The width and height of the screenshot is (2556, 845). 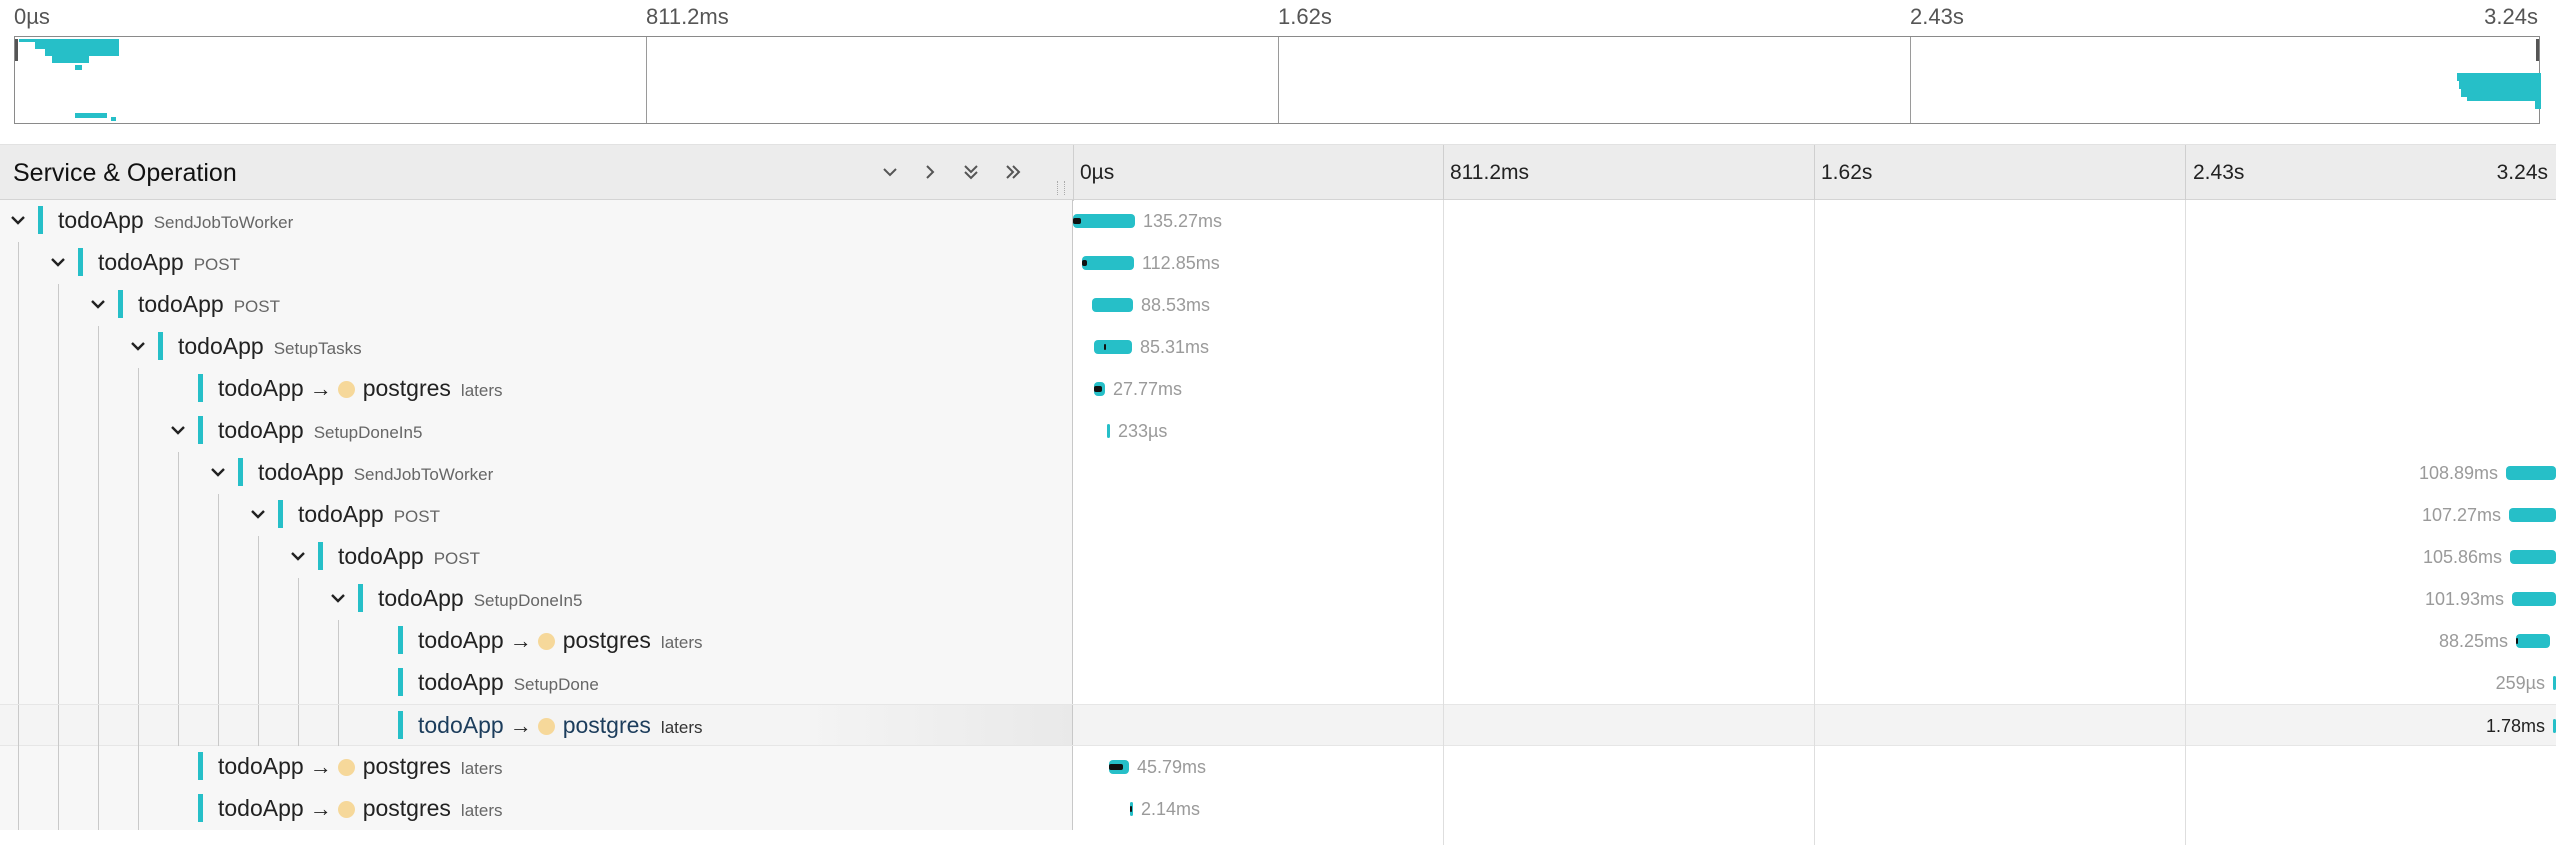 What do you see at coordinates (346, 767) in the screenshot?
I see `peer-service-icon` at bounding box center [346, 767].